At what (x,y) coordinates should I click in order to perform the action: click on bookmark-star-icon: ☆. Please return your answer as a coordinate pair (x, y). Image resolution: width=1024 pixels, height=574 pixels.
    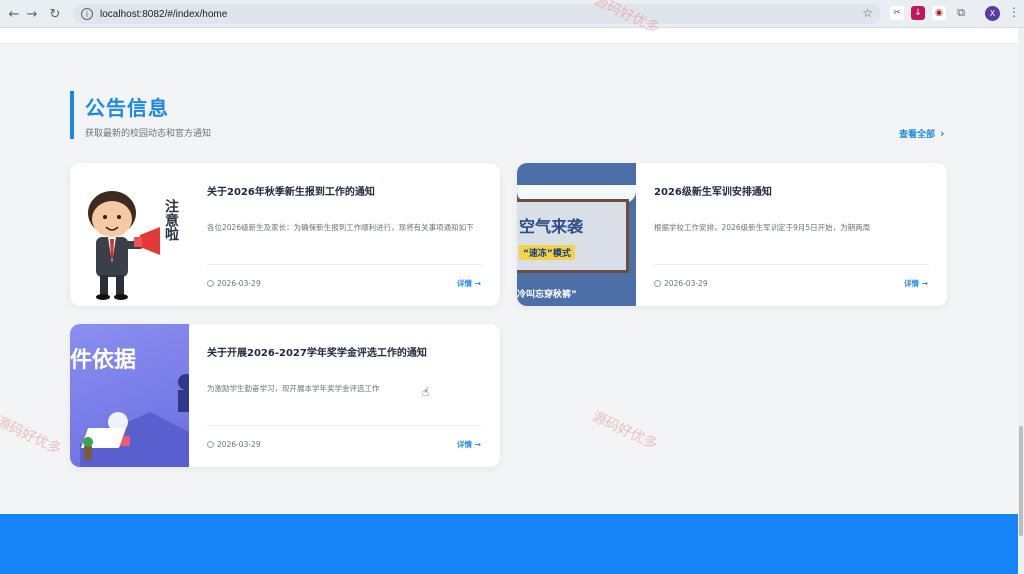
    Looking at the image, I should click on (867, 13).